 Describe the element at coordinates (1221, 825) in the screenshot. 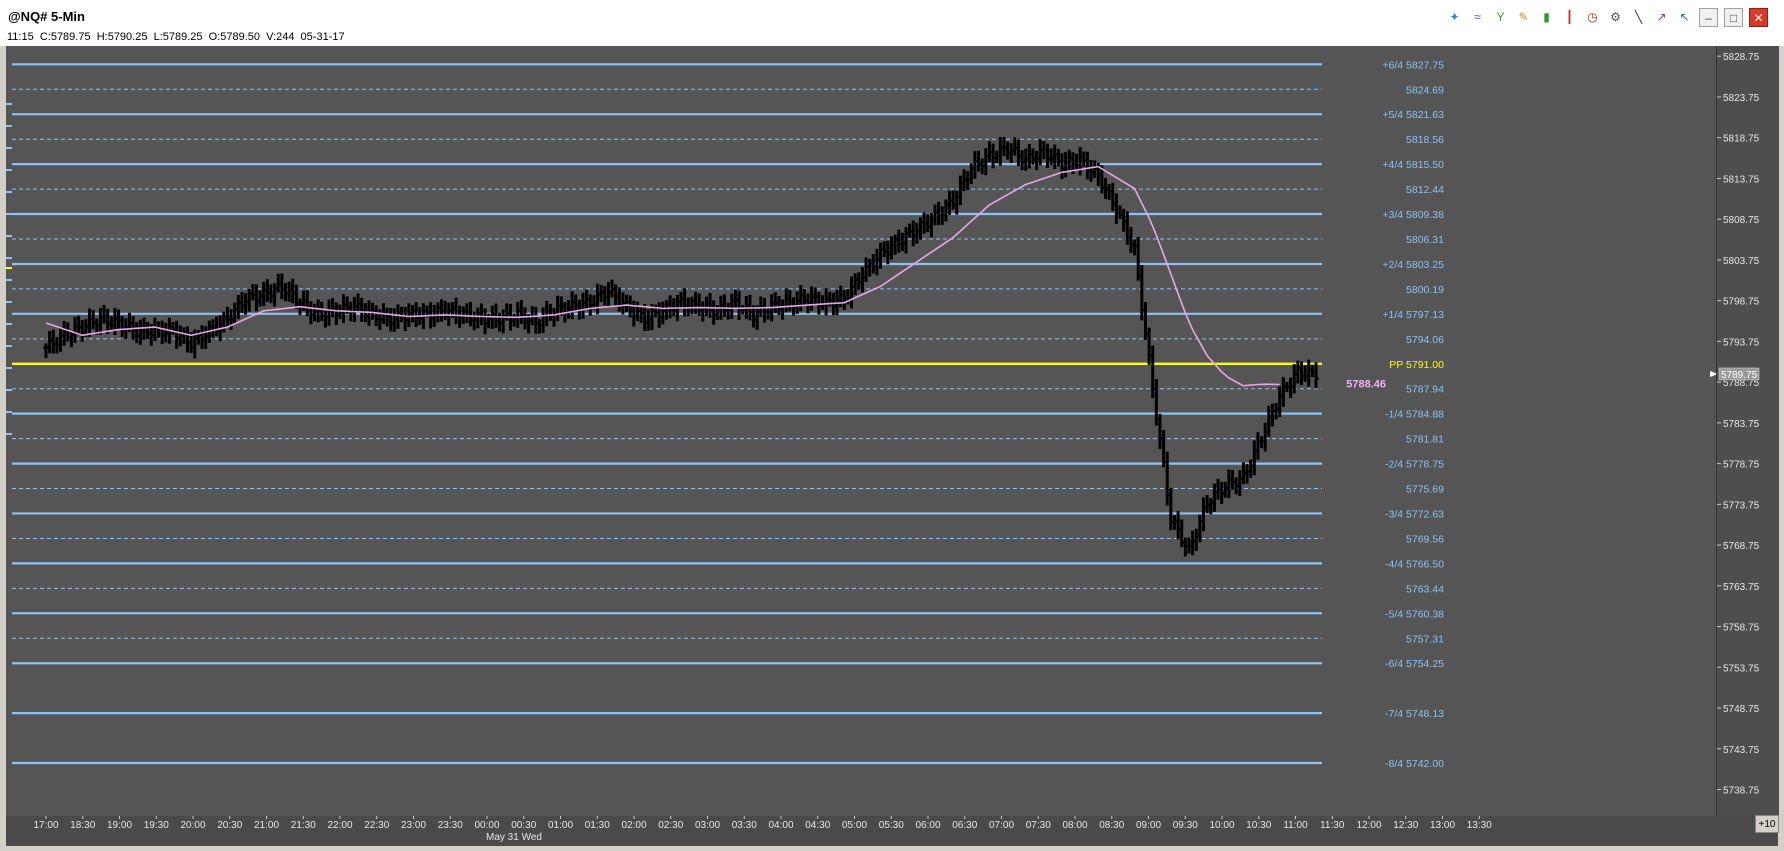

I see `time-tick-label: 10:00` at that location.